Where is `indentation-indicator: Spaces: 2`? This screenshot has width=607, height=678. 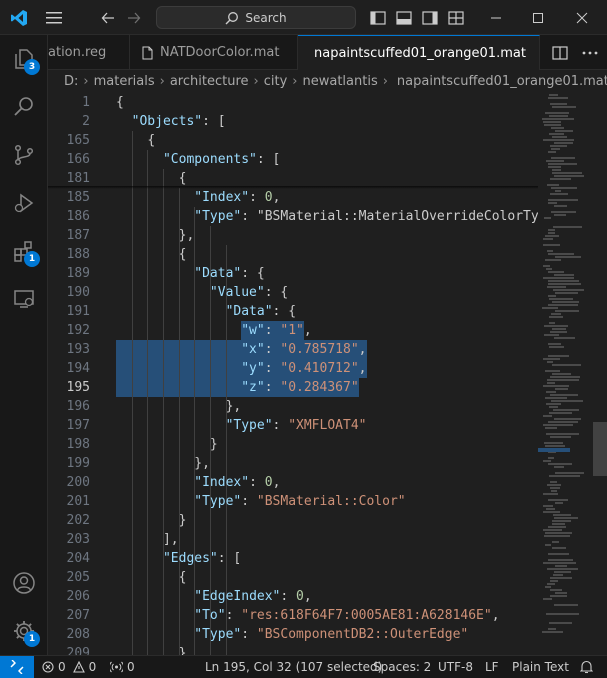
indentation-indicator: Spaces: 2 is located at coordinates (402, 667).